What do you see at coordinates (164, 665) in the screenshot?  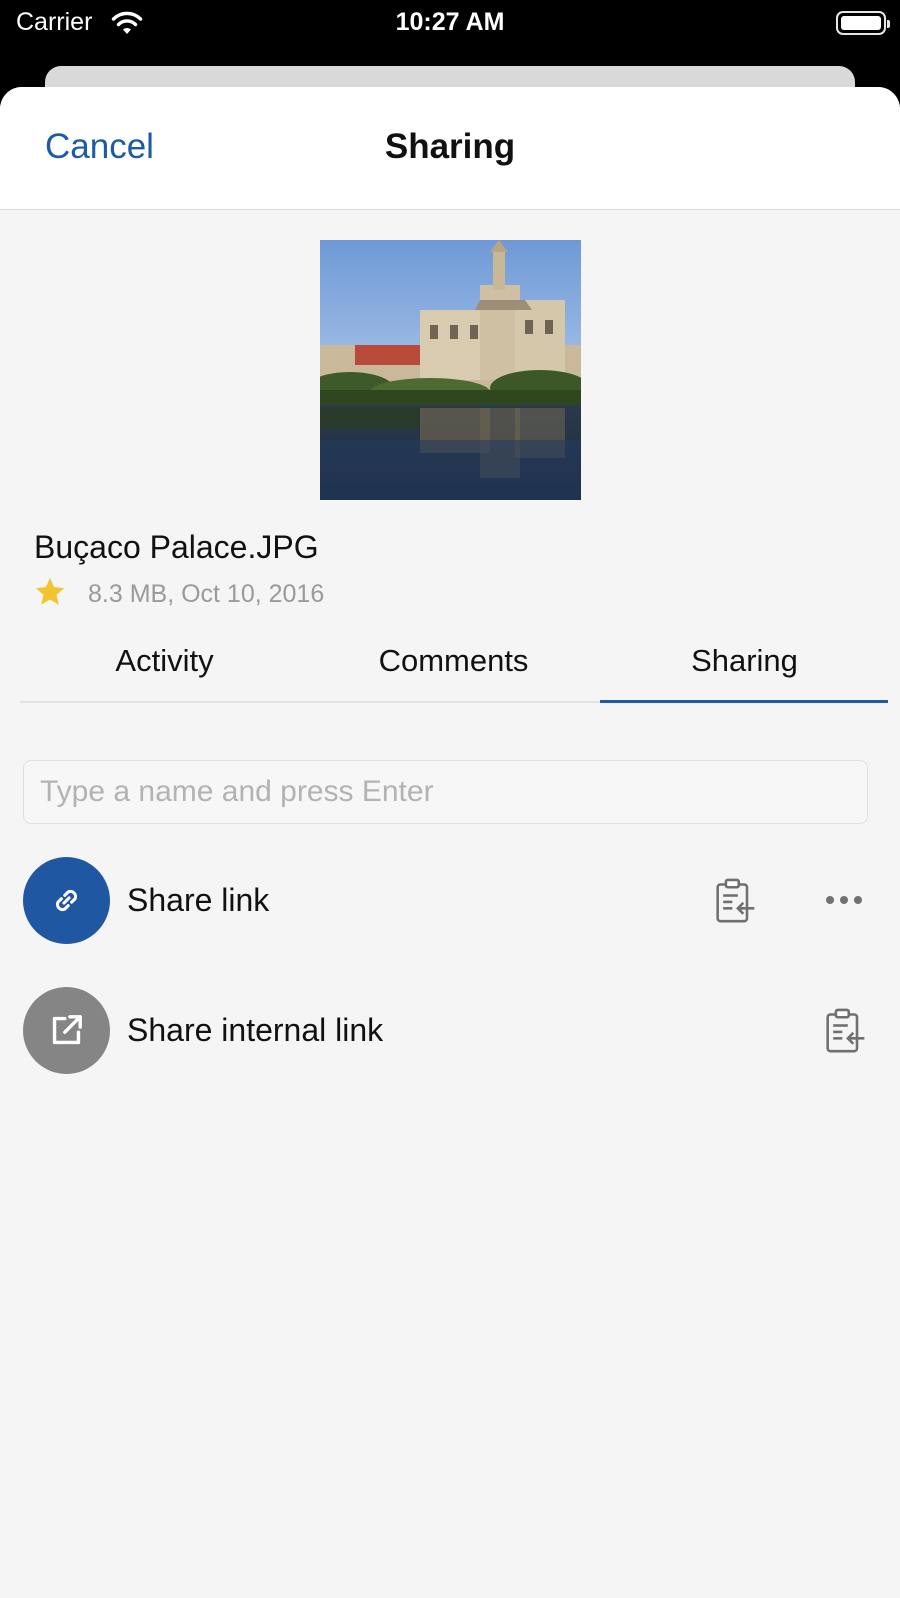 I see `tab-activity: Activity` at bounding box center [164, 665].